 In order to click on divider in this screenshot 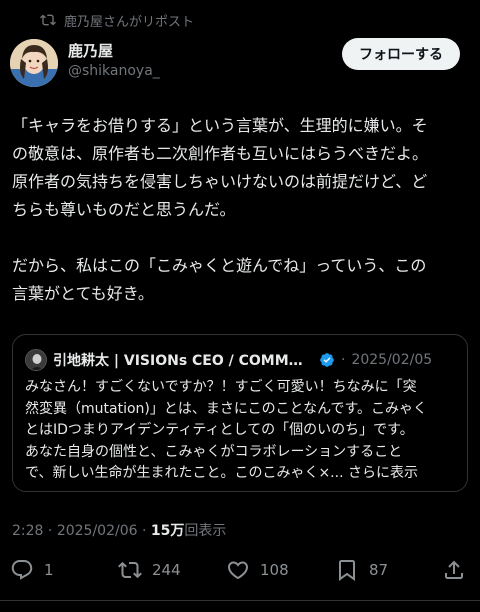, I will do `click(240, 600)`.